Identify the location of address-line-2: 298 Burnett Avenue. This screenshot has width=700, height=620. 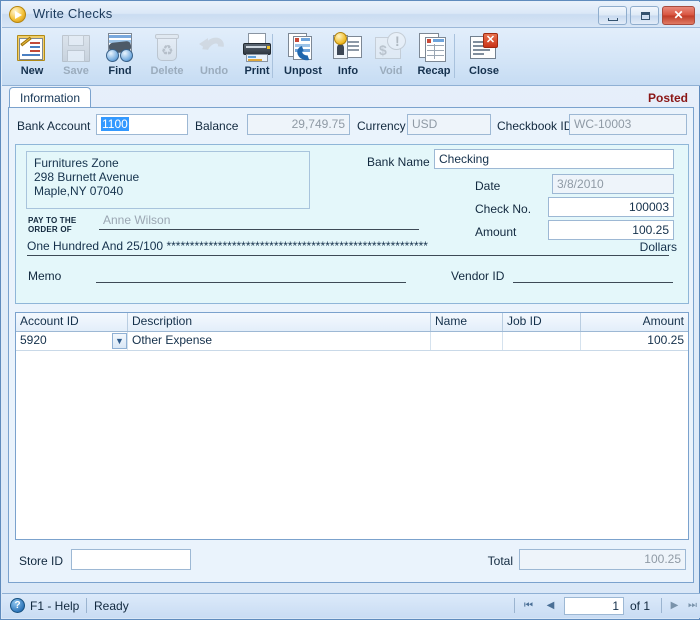
(87, 177).